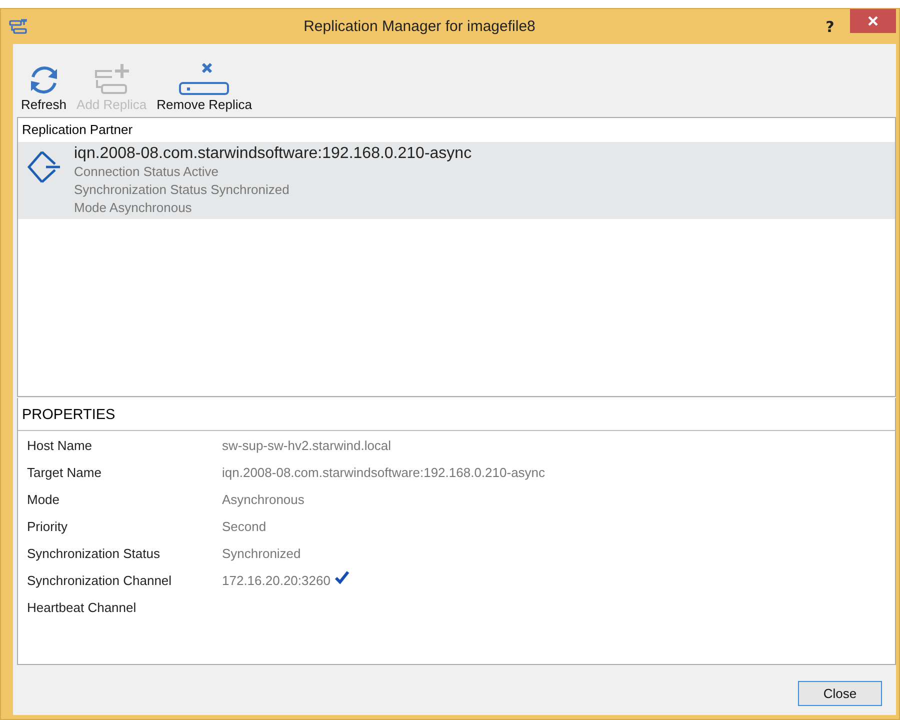  What do you see at coordinates (273, 154) in the screenshot?
I see `partner-name: iqn.2008-08.com.starwindsoftware:192.168.0.210-async` at bounding box center [273, 154].